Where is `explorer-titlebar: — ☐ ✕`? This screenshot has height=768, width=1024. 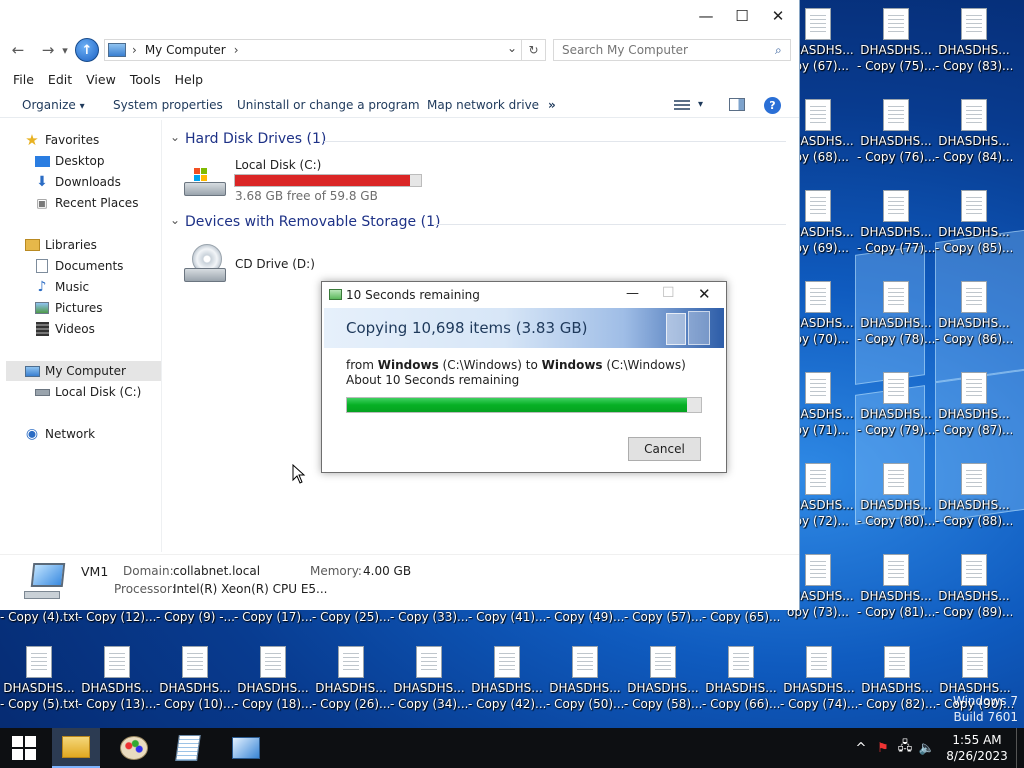 explorer-titlebar: — ☐ ✕ is located at coordinates (399, 17).